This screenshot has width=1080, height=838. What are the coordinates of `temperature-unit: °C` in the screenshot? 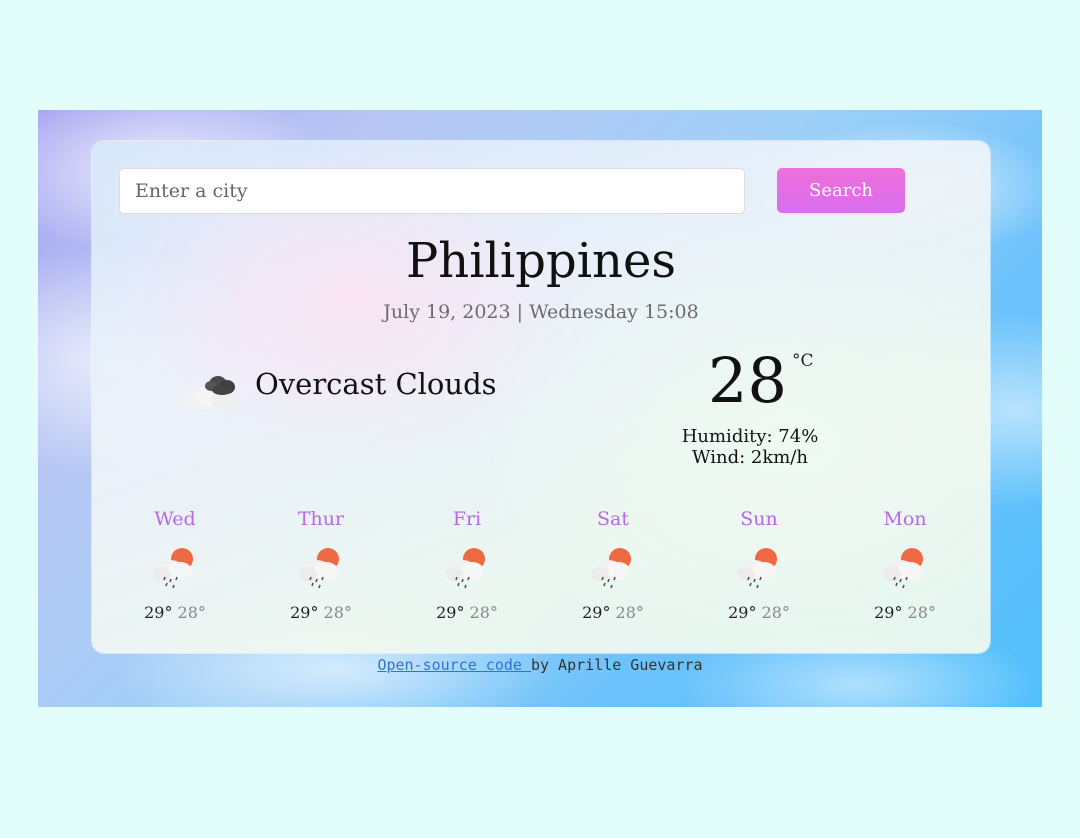 It's located at (803, 361).